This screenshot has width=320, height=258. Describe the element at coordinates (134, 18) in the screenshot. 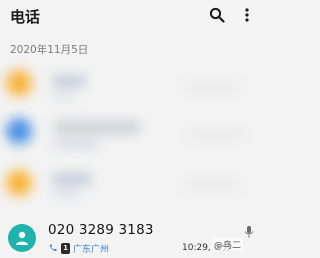

I see `app-bar: 电话` at that location.